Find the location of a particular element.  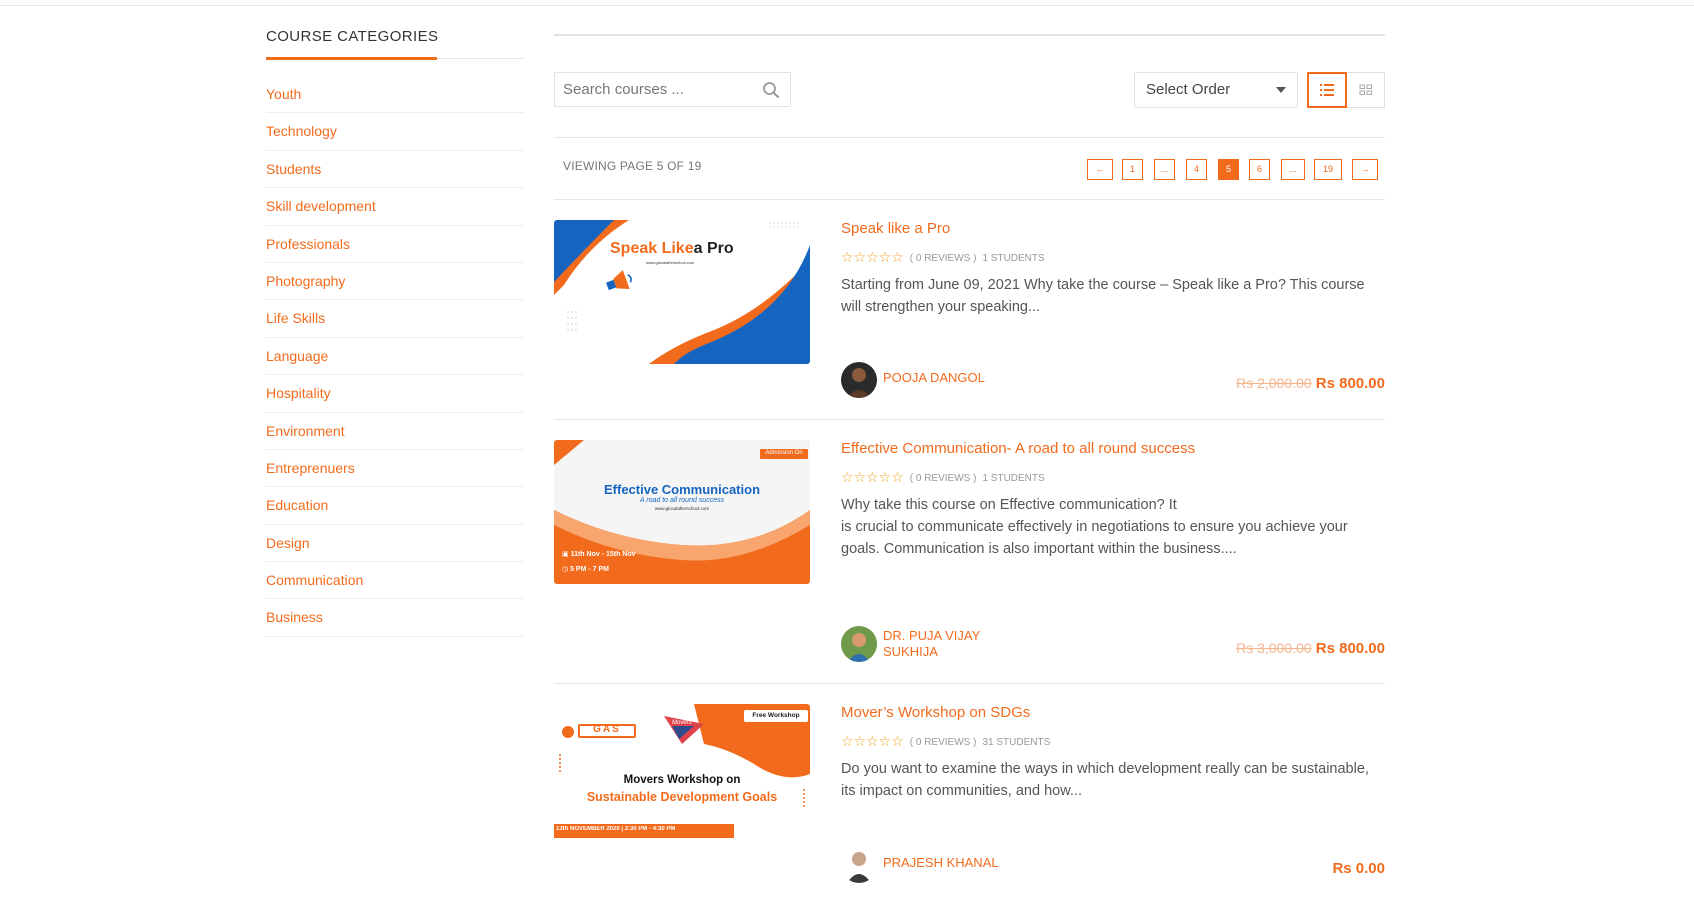

current-price: Rs 0.00 is located at coordinates (1358, 868).